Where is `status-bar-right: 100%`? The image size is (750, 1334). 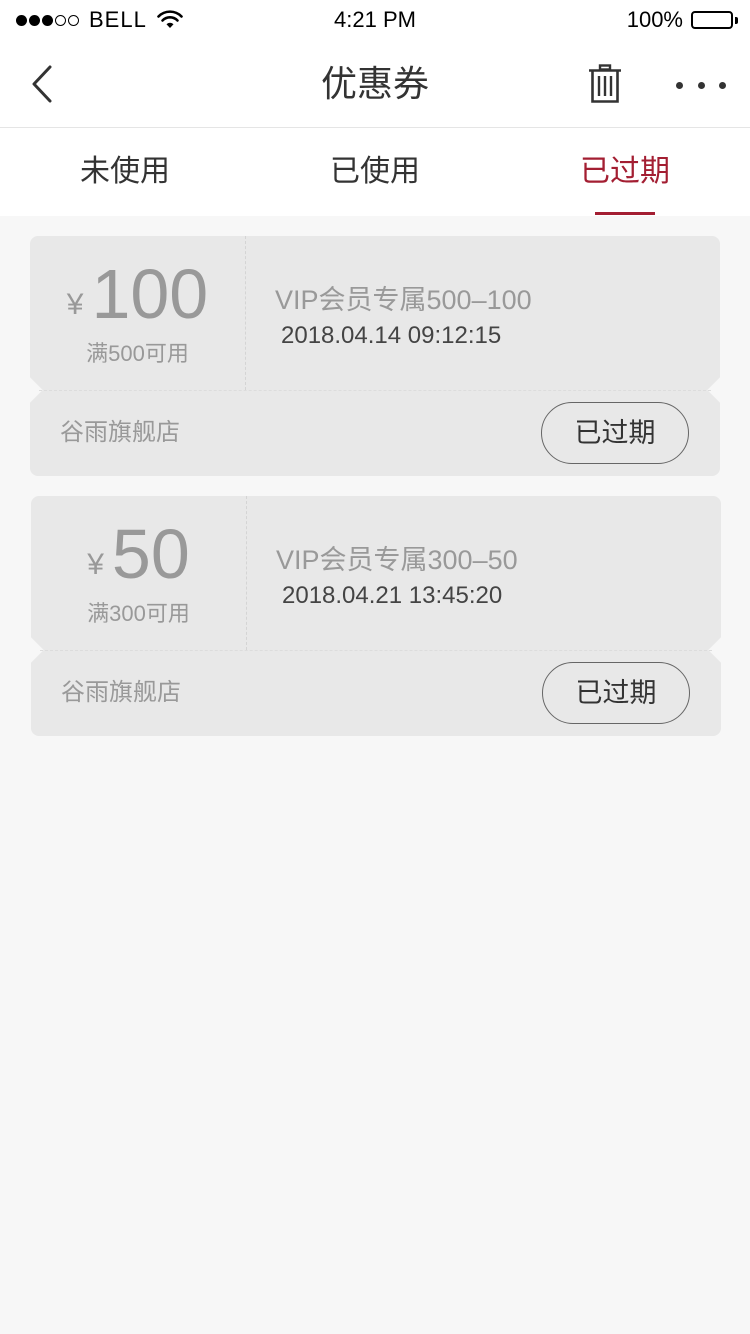 status-bar-right: 100% is located at coordinates (682, 20).